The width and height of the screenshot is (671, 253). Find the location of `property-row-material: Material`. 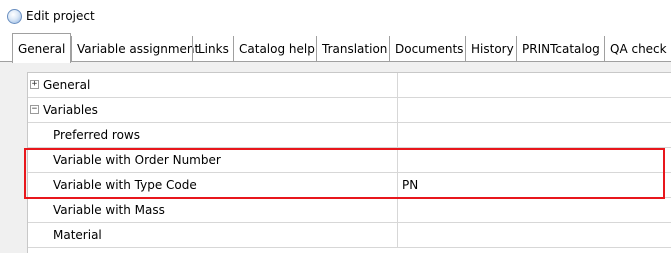

property-row-material: Material is located at coordinates (349, 235).